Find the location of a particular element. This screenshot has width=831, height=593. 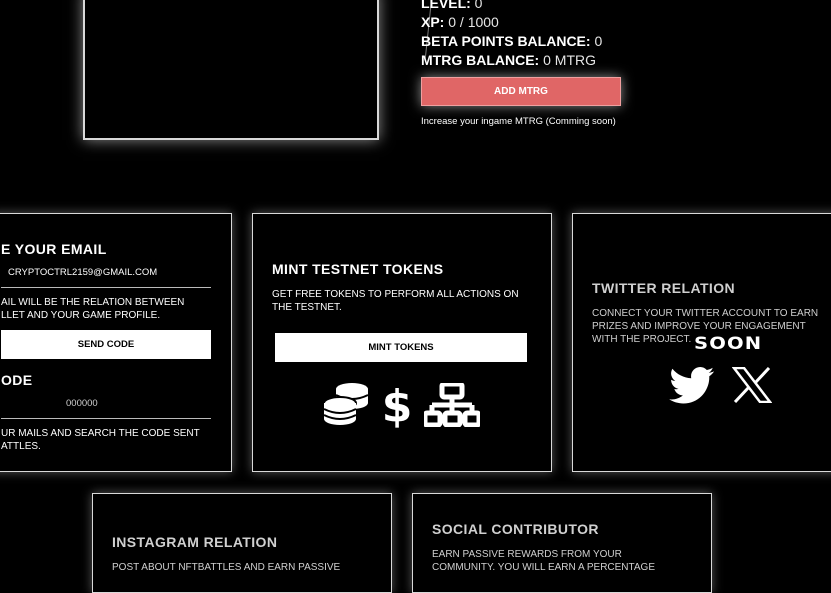

twitter-card-title: TWITTER RELATION is located at coordinates (664, 288).